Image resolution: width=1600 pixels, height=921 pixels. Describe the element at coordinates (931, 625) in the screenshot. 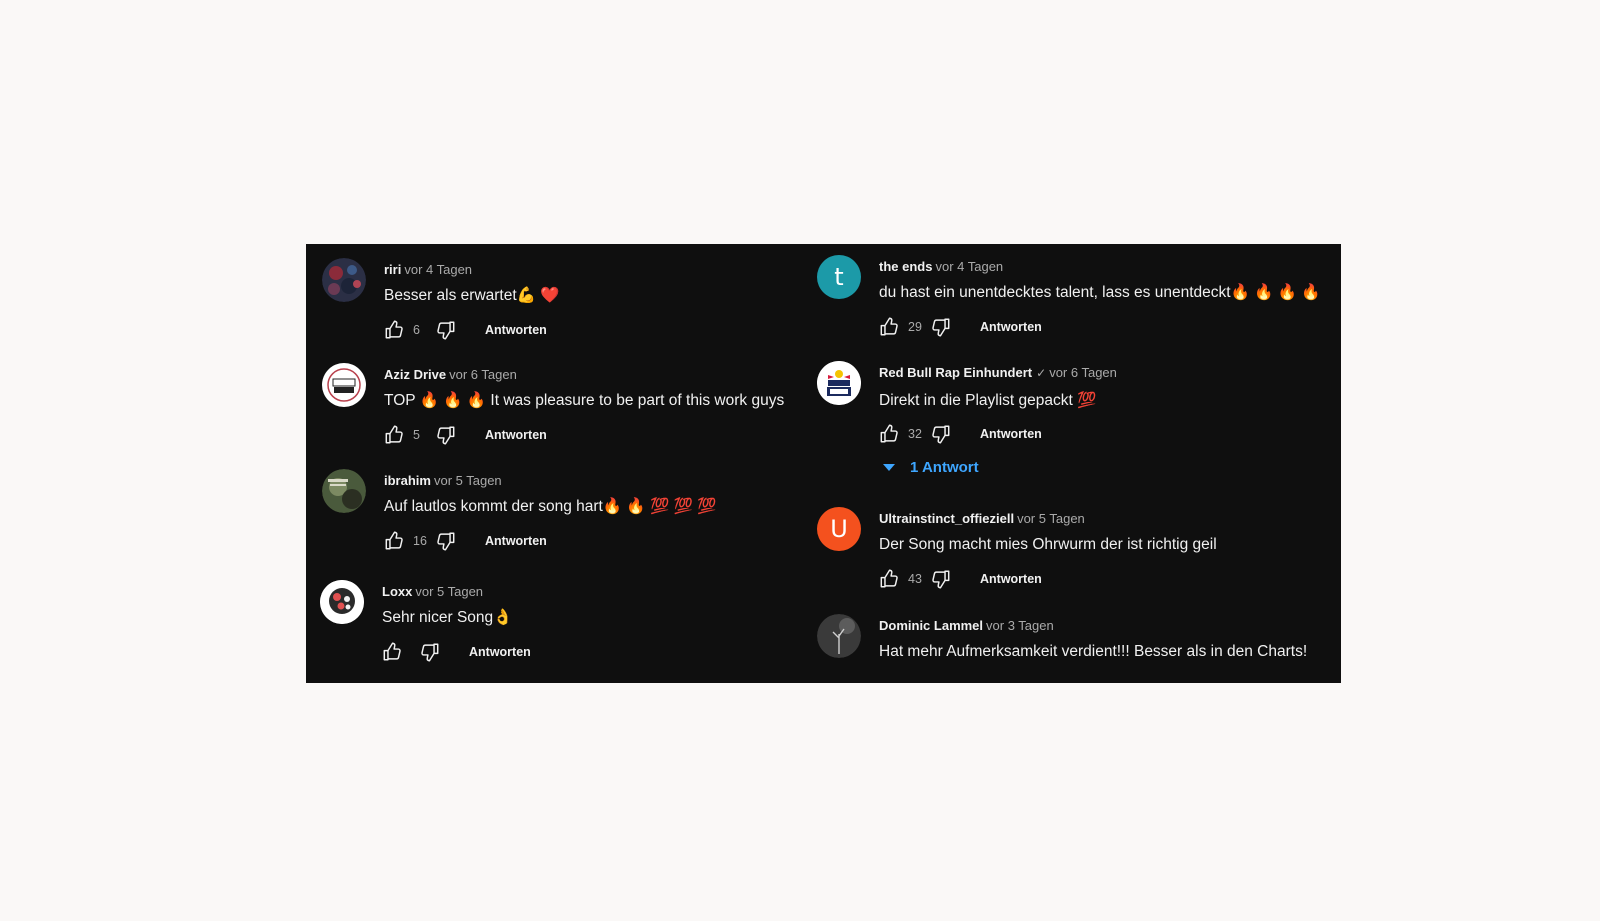

I see `author-name: Dominic Lammel` at that location.